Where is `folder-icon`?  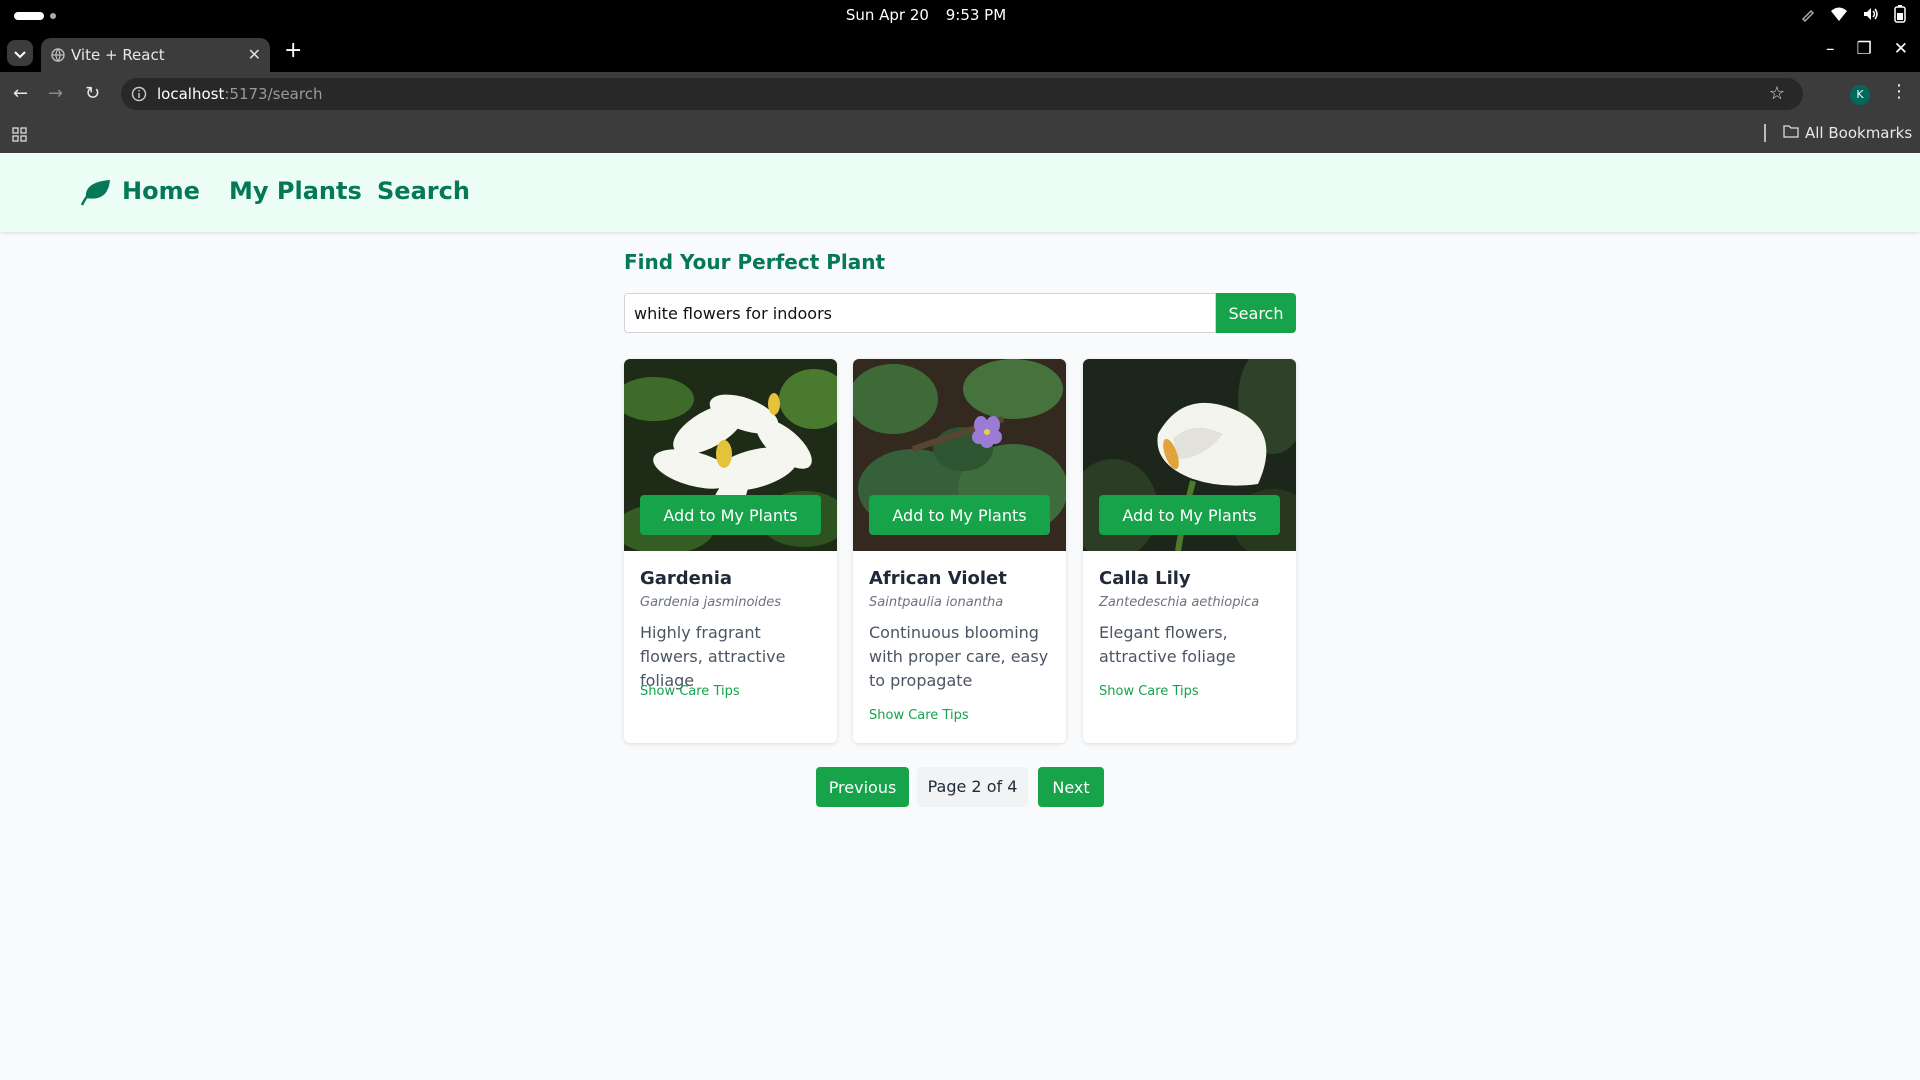
folder-icon is located at coordinates (1791, 133).